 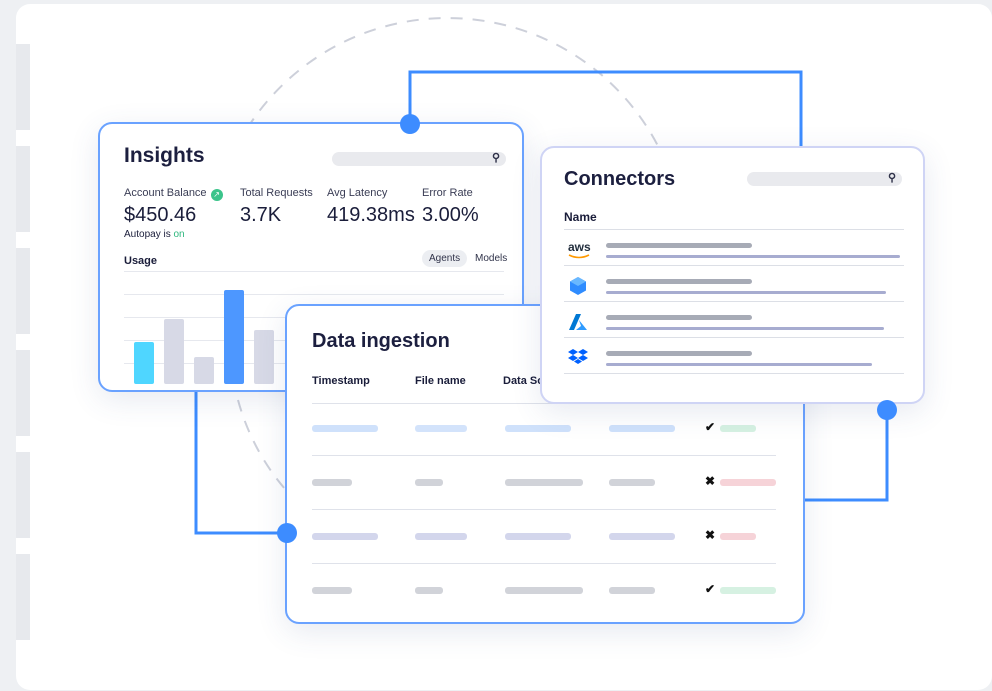 What do you see at coordinates (371, 215) in the screenshot?
I see `metric-value-latency: 419.38ms` at bounding box center [371, 215].